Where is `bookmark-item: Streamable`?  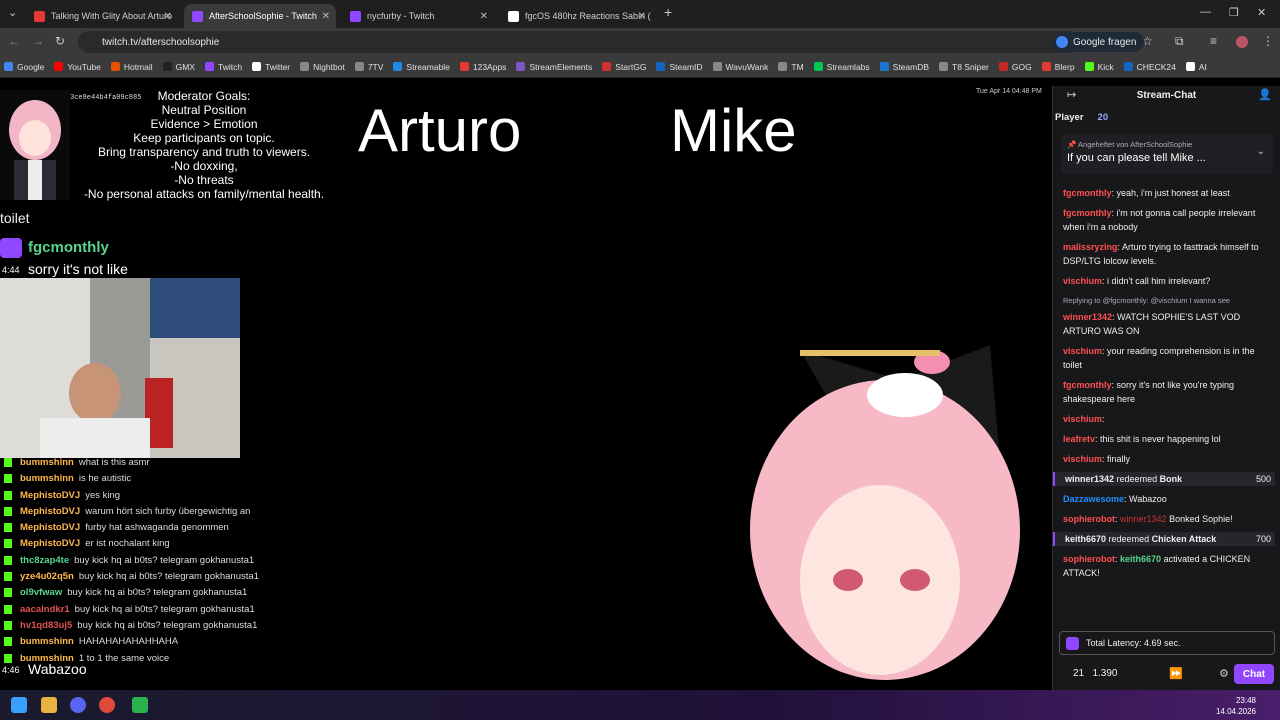 bookmark-item: Streamable is located at coordinates (421, 66).